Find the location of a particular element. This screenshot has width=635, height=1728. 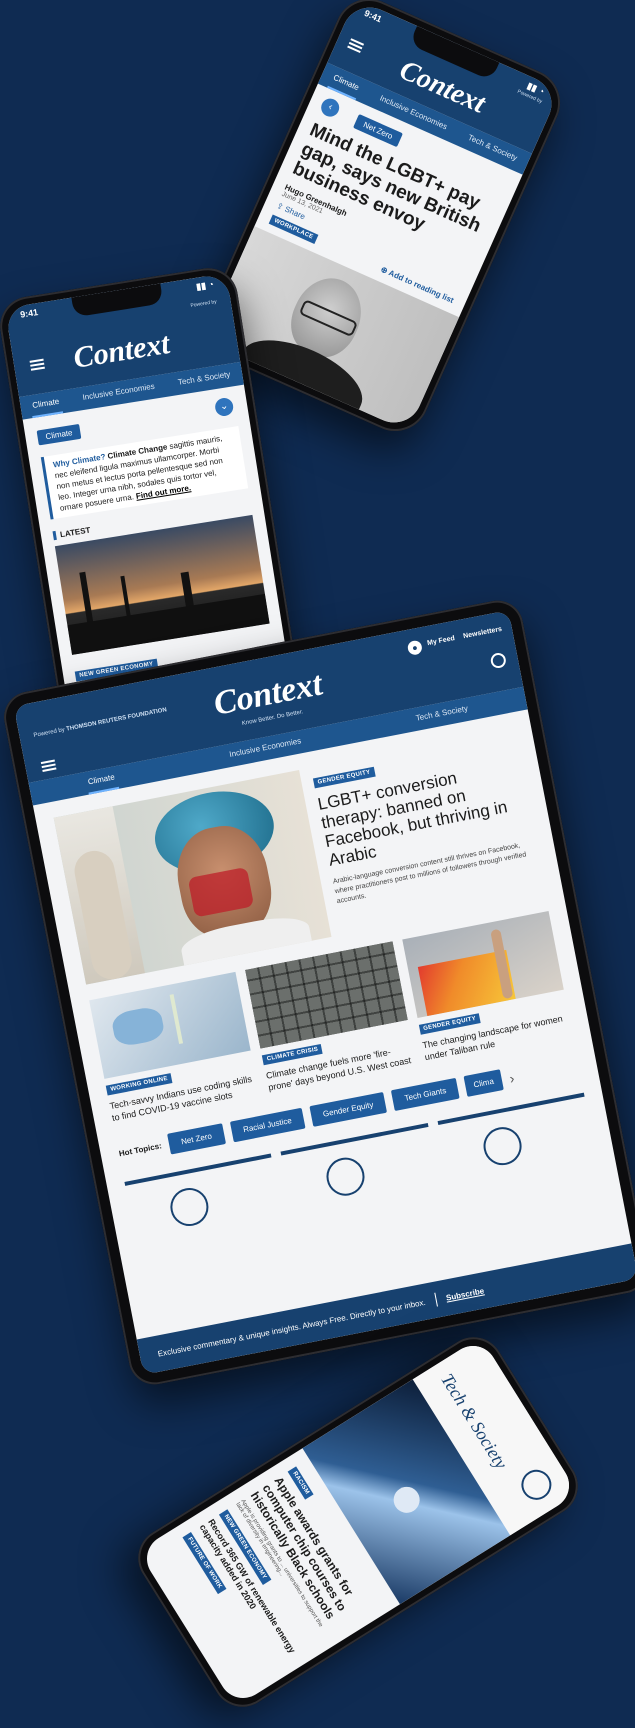

topic-racial-justice: Racial Justice is located at coordinates (267, 1125).